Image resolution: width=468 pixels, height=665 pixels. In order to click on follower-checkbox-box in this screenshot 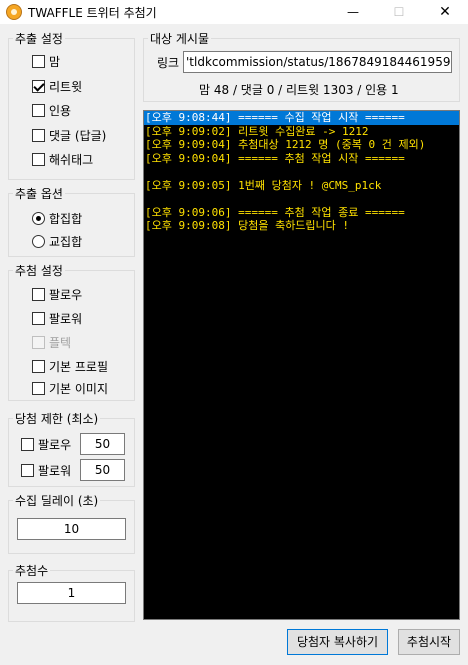, I will do `click(38, 318)`.